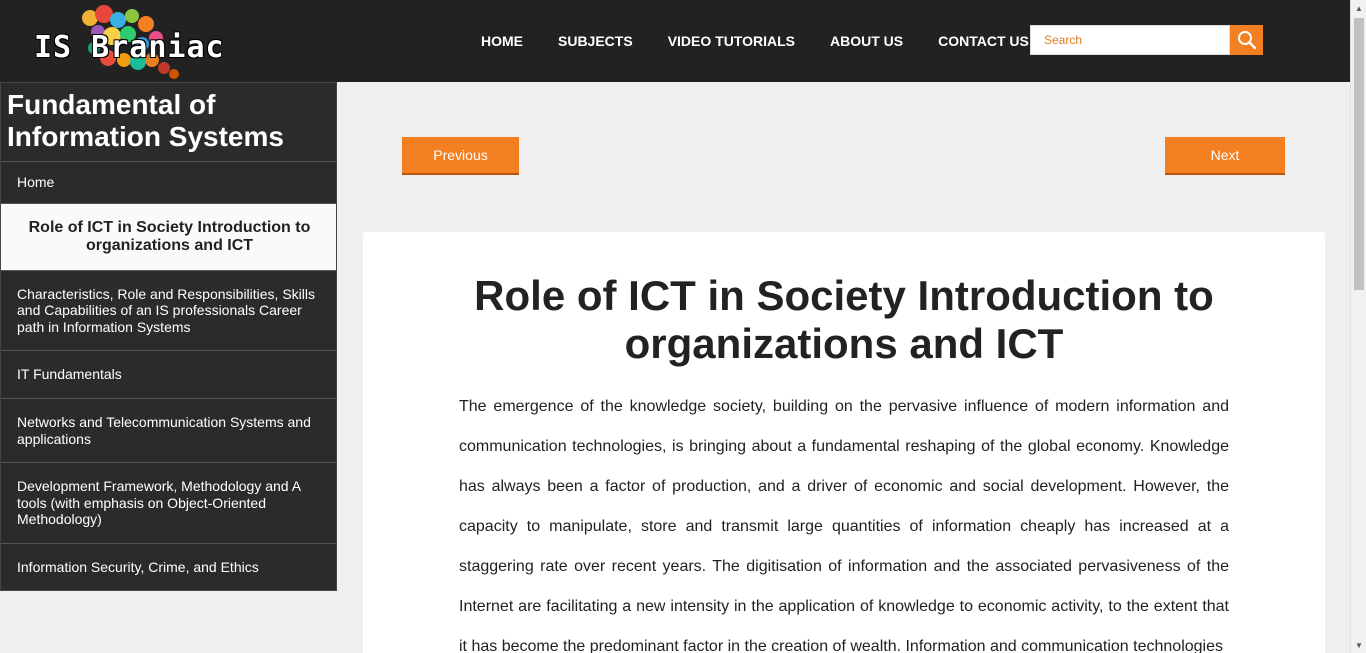 The height and width of the screenshot is (653, 1366). What do you see at coordinates (460, 156) in the screenshot?
I see `previous-button: Previous` at bounding box center [460, 156].